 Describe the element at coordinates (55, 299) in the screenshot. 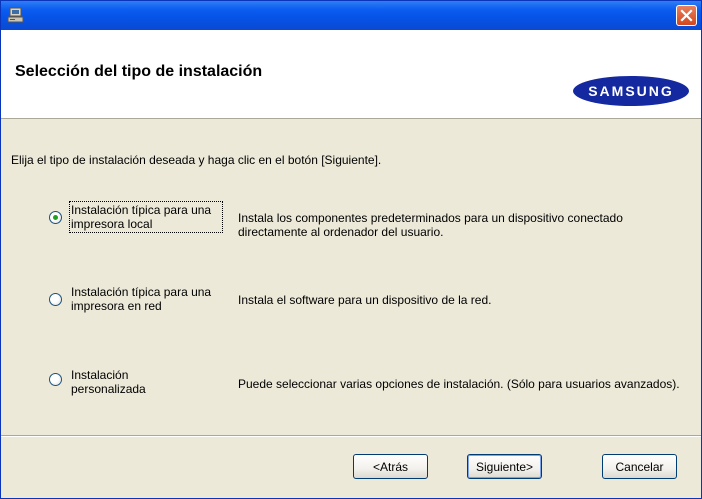

I see `radio-network-typical` at that location.